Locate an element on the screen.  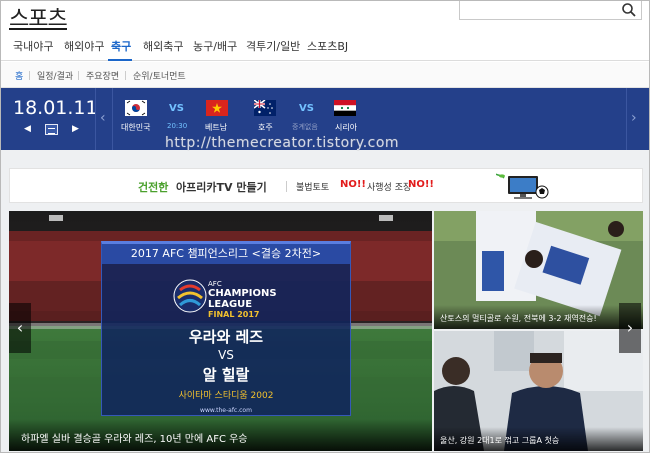
card-title: 2017 AFC 챔피언스리그 <결승 2차전> is located at coordinates (226, 254).